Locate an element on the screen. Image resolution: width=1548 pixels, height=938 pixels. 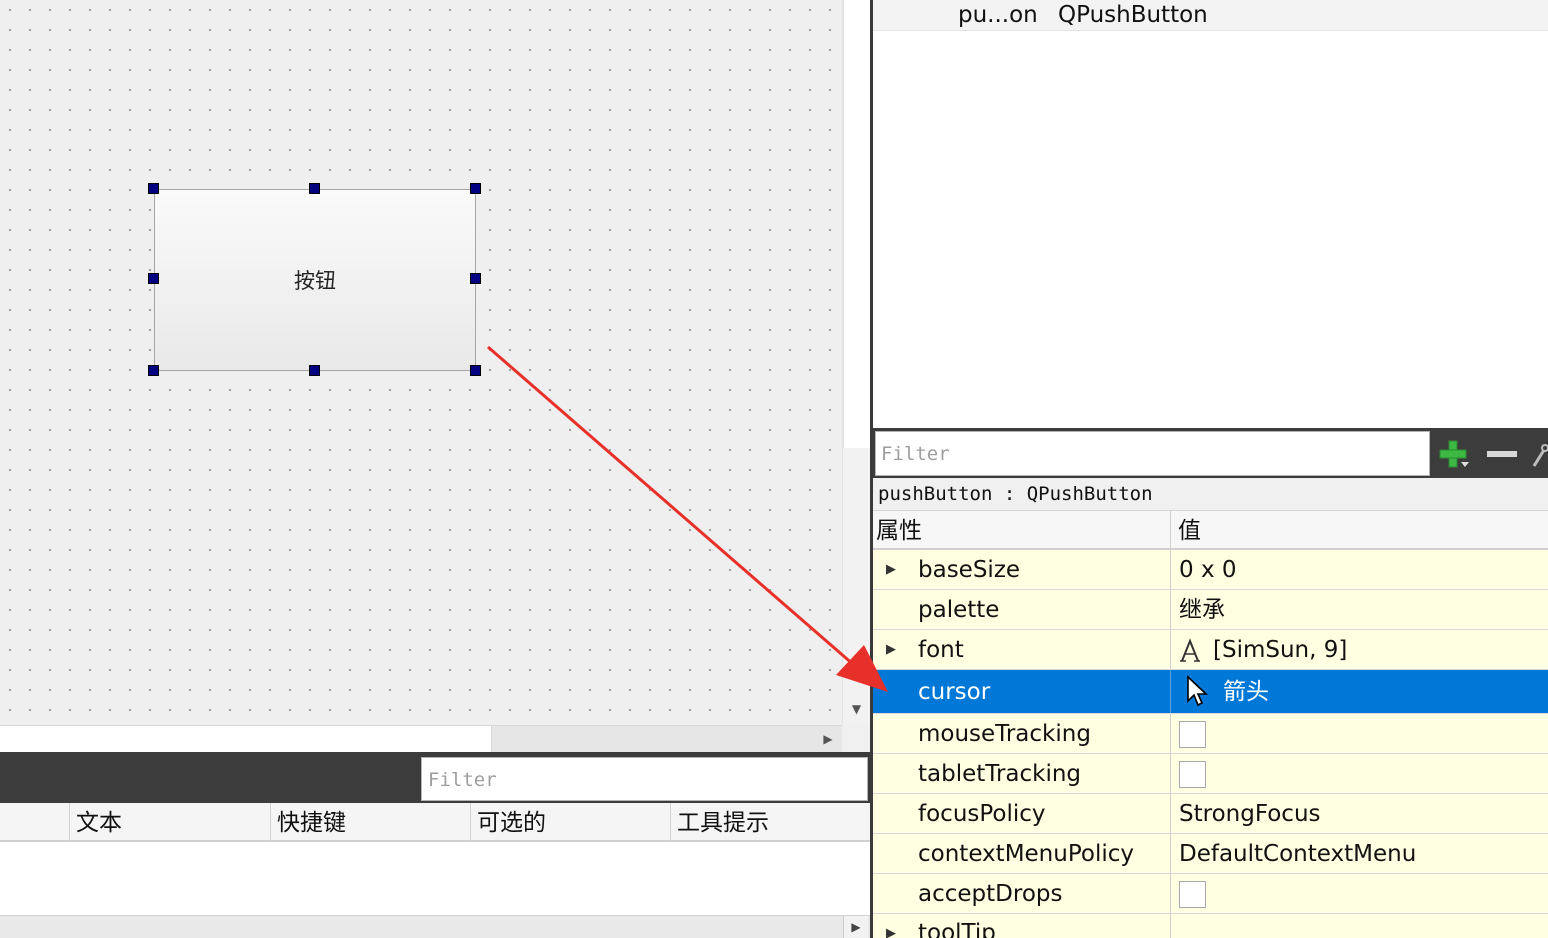
mousetracking-checkbox is located at coordinates (1192, 734).